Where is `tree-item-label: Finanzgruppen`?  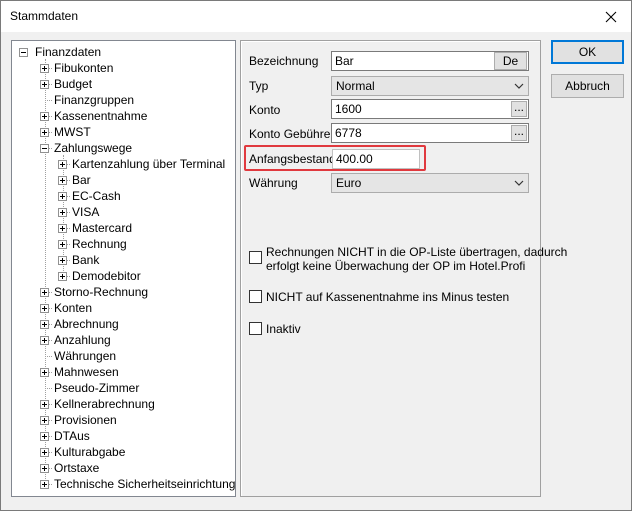
tree-item-label: Finanzgruppen is located at coordinates (94, 100).